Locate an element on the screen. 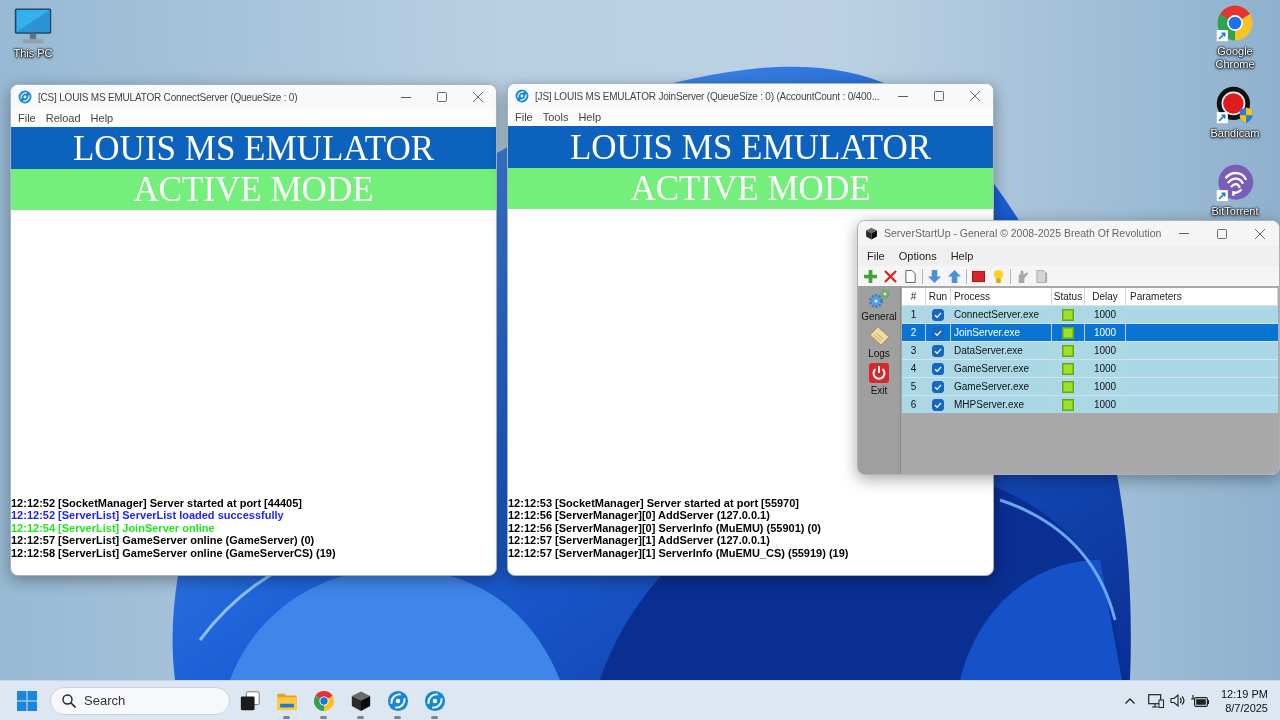 Image resolution: width=1280 pixels, height=720 pixels. monitor-icon is located at coordinates (1155, 700).